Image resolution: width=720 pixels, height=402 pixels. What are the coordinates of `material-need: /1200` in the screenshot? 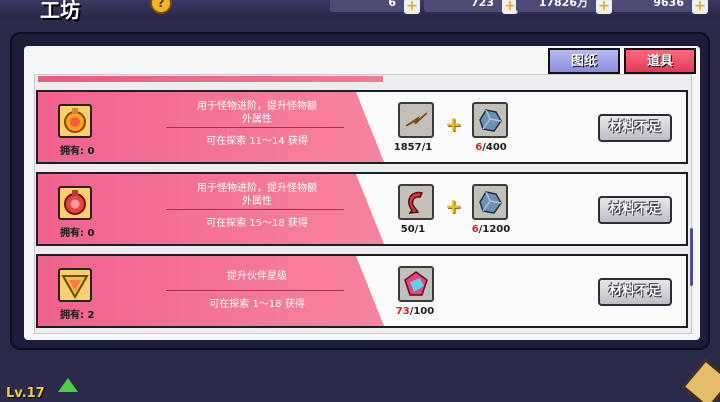 It's located at (494, 229).